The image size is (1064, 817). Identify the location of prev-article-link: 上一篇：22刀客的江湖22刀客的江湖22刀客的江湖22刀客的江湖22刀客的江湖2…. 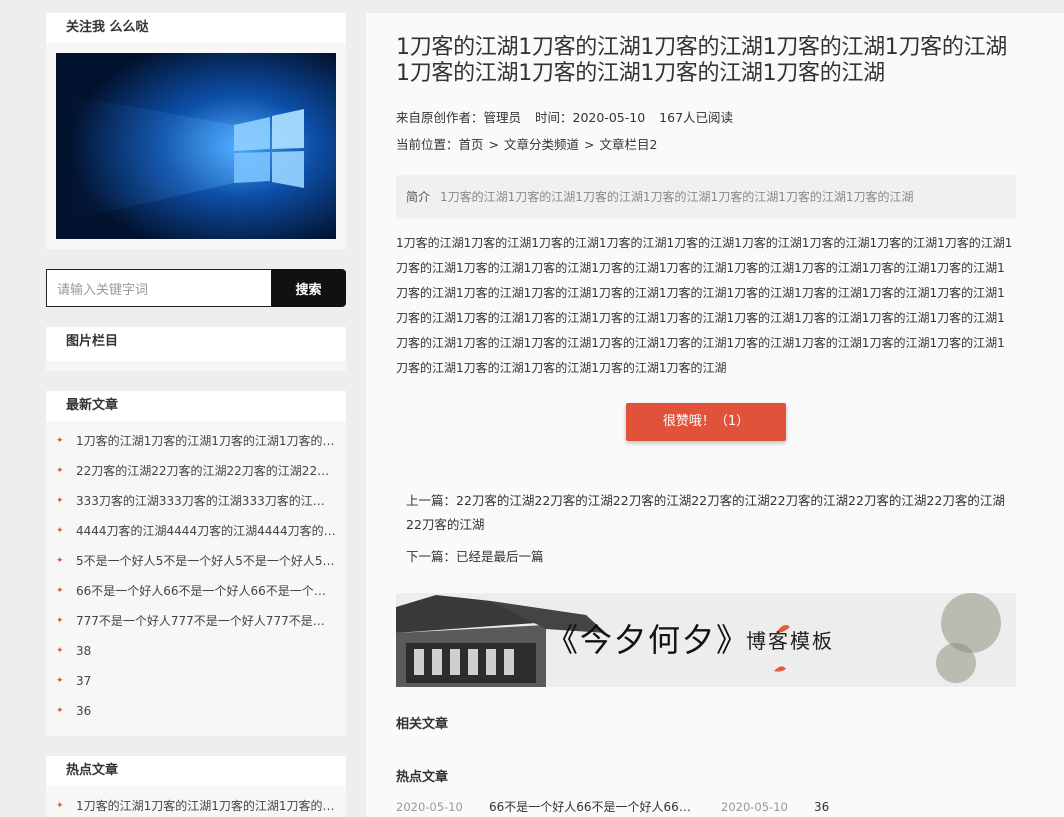
(706, 513).